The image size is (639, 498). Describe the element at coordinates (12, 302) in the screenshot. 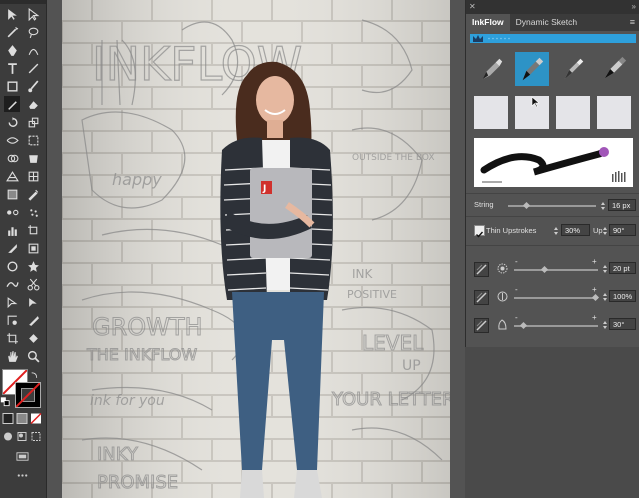

I see `direct-select-alt-tool-icon` at that location.